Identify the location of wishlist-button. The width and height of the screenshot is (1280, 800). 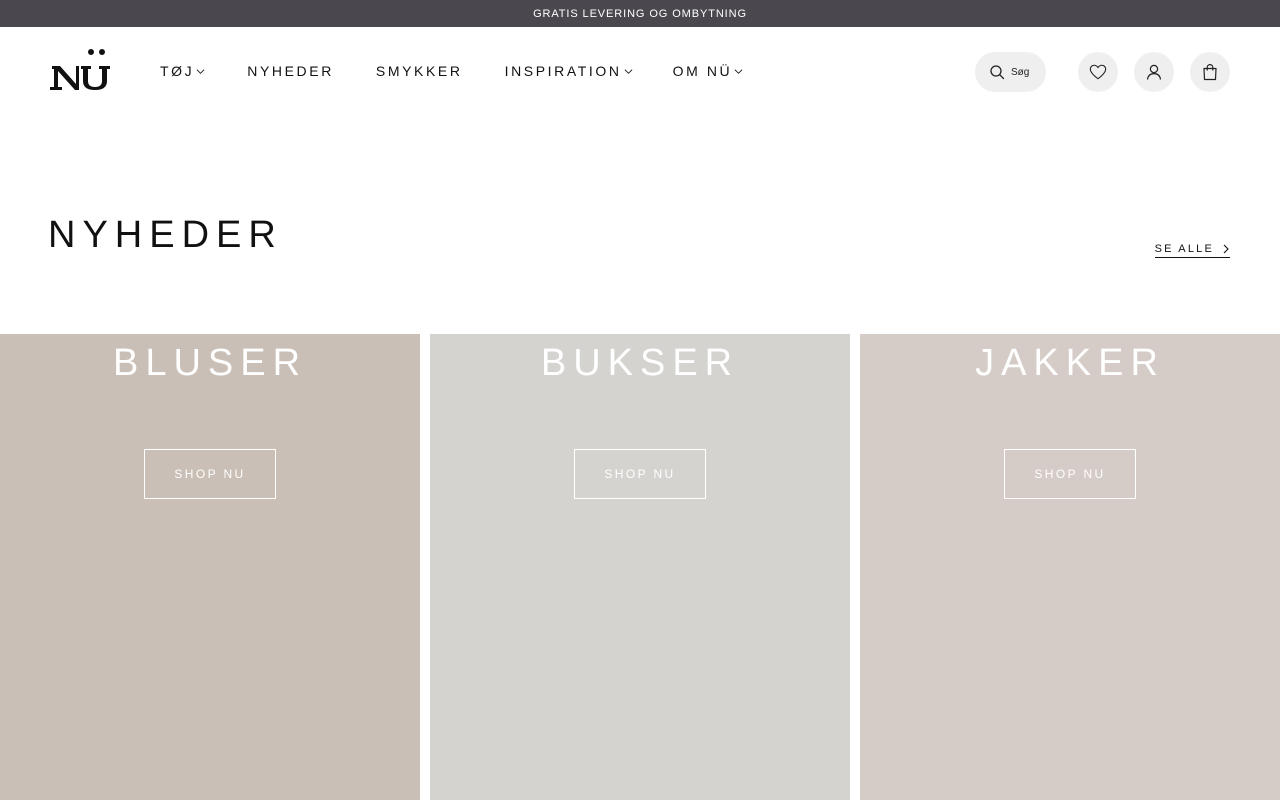
(1098, 72).